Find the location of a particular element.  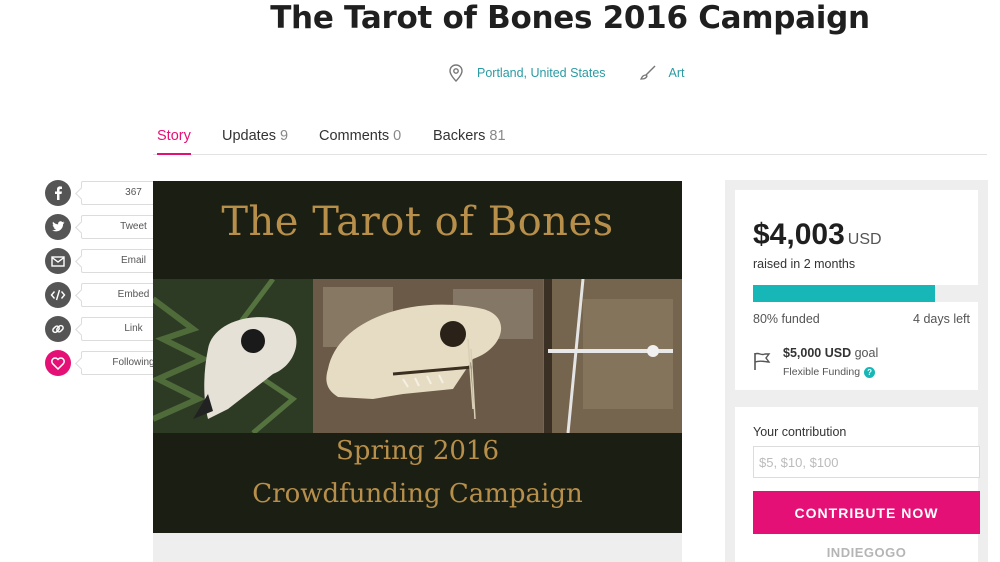

link-icon is located at coordinates (58, 329).